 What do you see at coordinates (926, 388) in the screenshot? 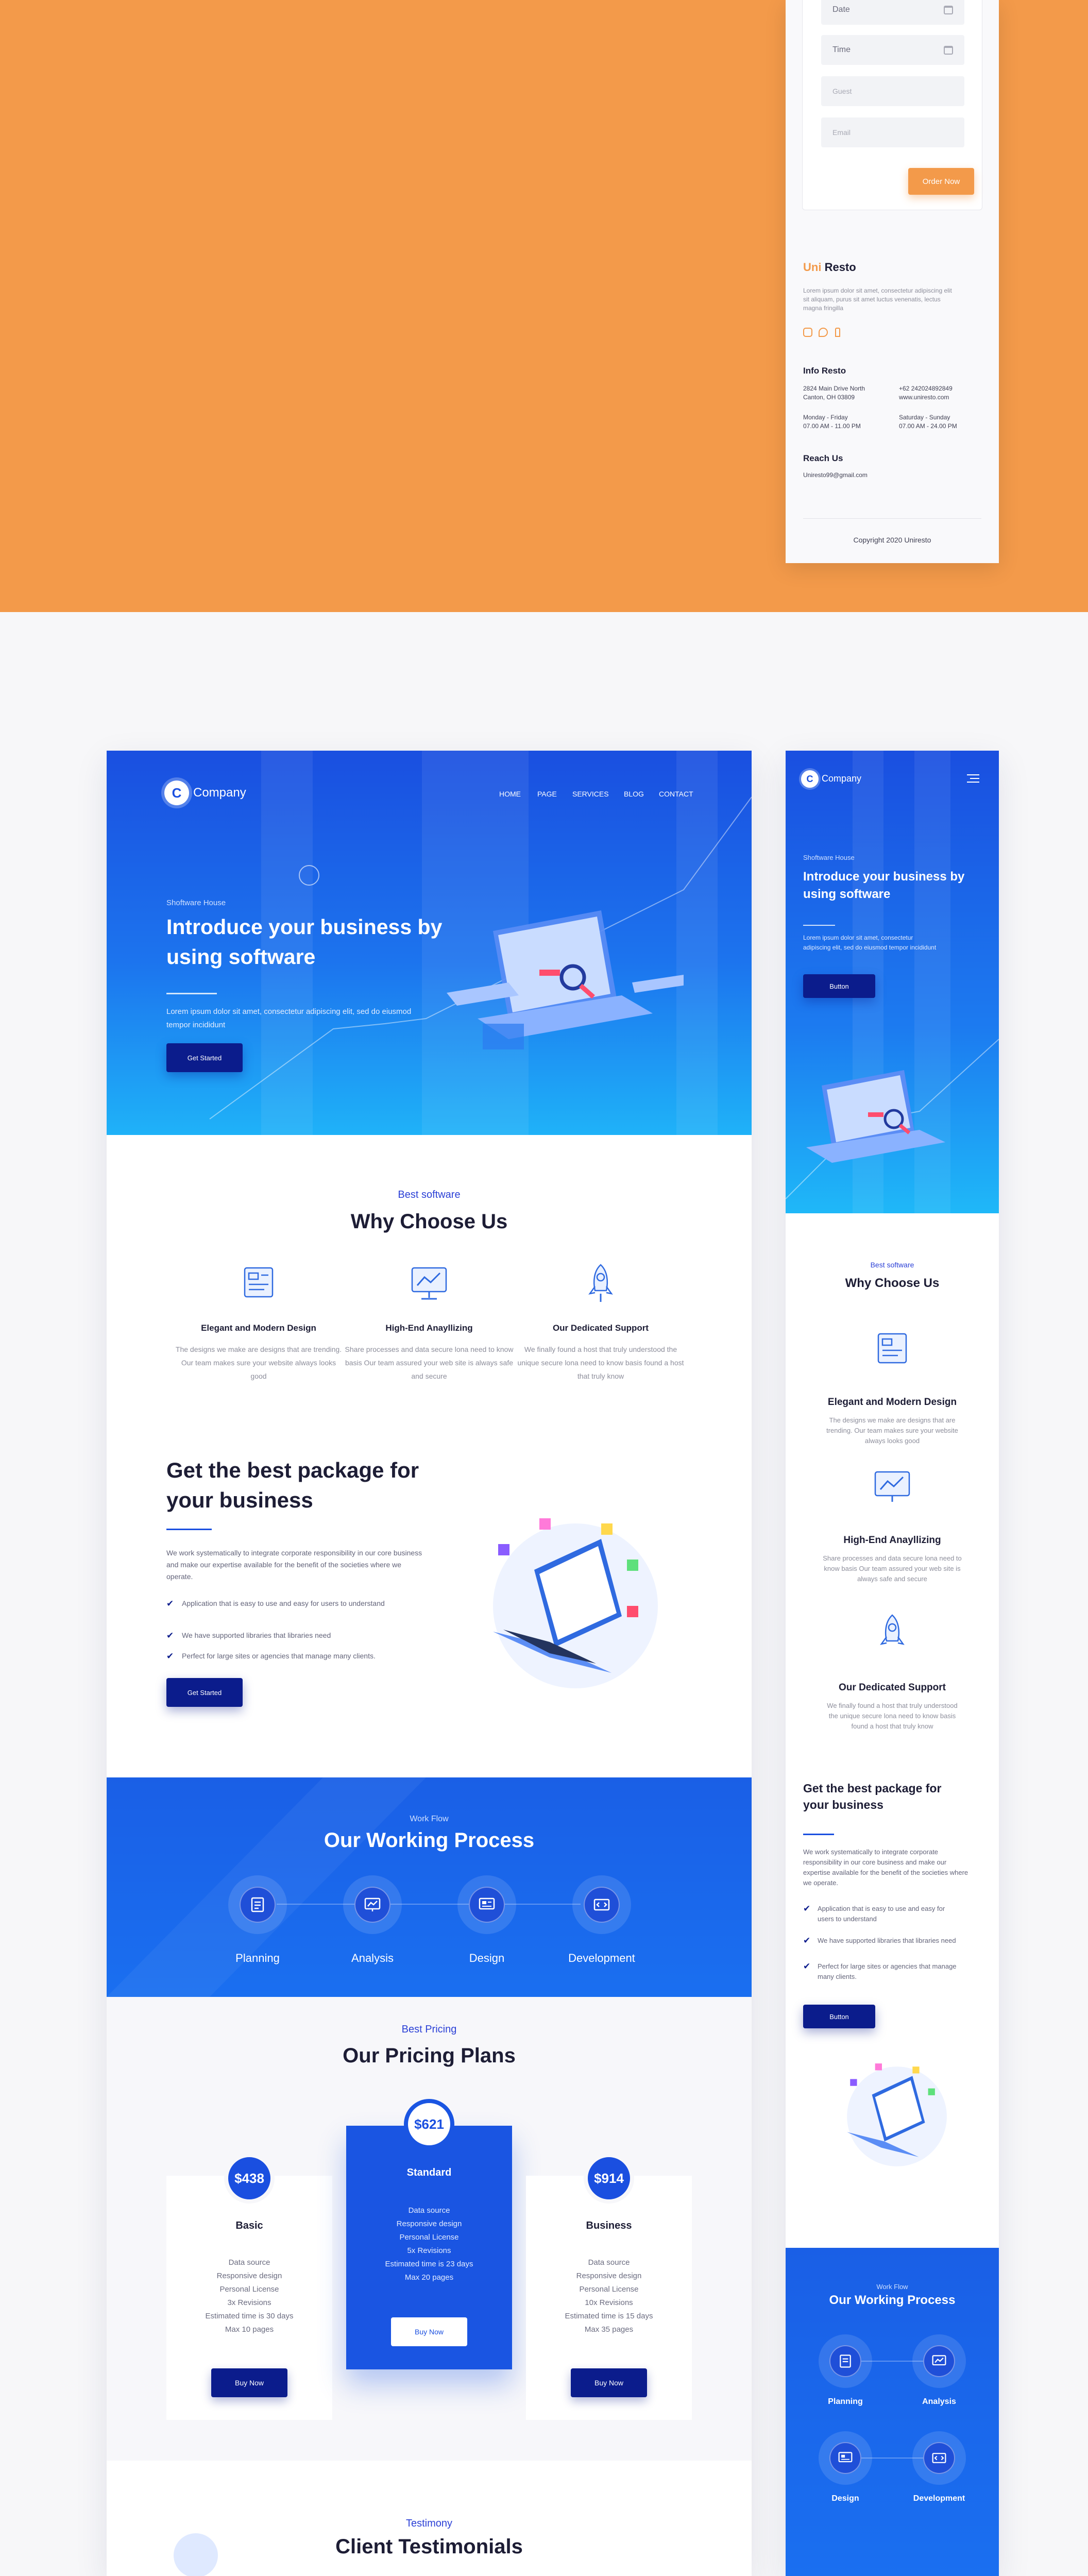
I see `phone-text: +62 242024892849` at bounding box center [926, 388].